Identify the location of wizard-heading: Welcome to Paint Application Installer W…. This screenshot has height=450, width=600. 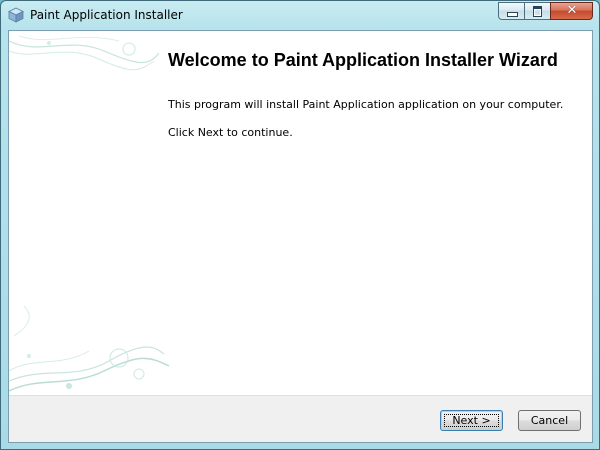
(363, 60).